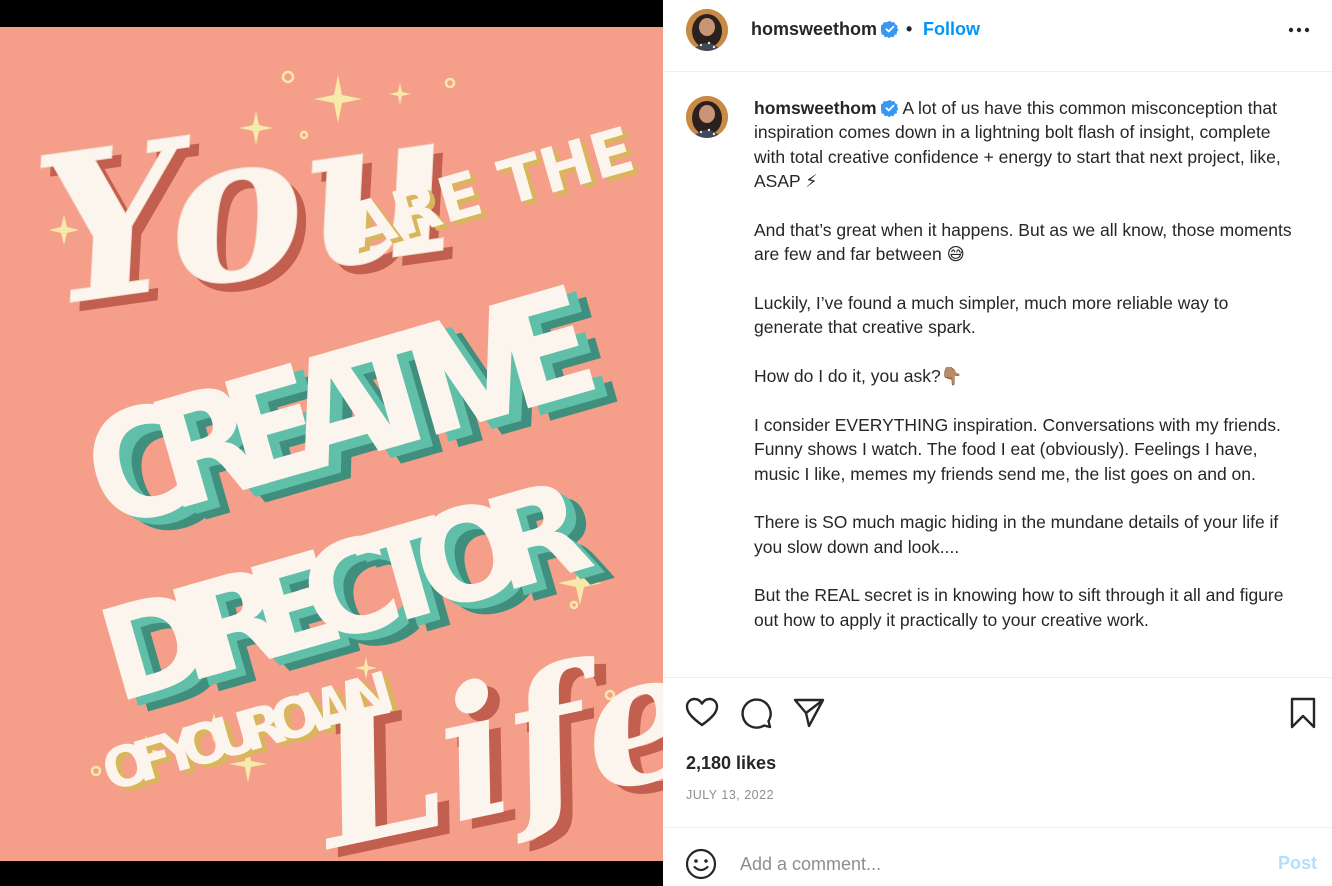 The height and width of the screenshot is (886, 1332). What do you see at coordinates (1303, 713) in the screenshot?
I see `bookmark-icon` at bounding box center [1303, 713].